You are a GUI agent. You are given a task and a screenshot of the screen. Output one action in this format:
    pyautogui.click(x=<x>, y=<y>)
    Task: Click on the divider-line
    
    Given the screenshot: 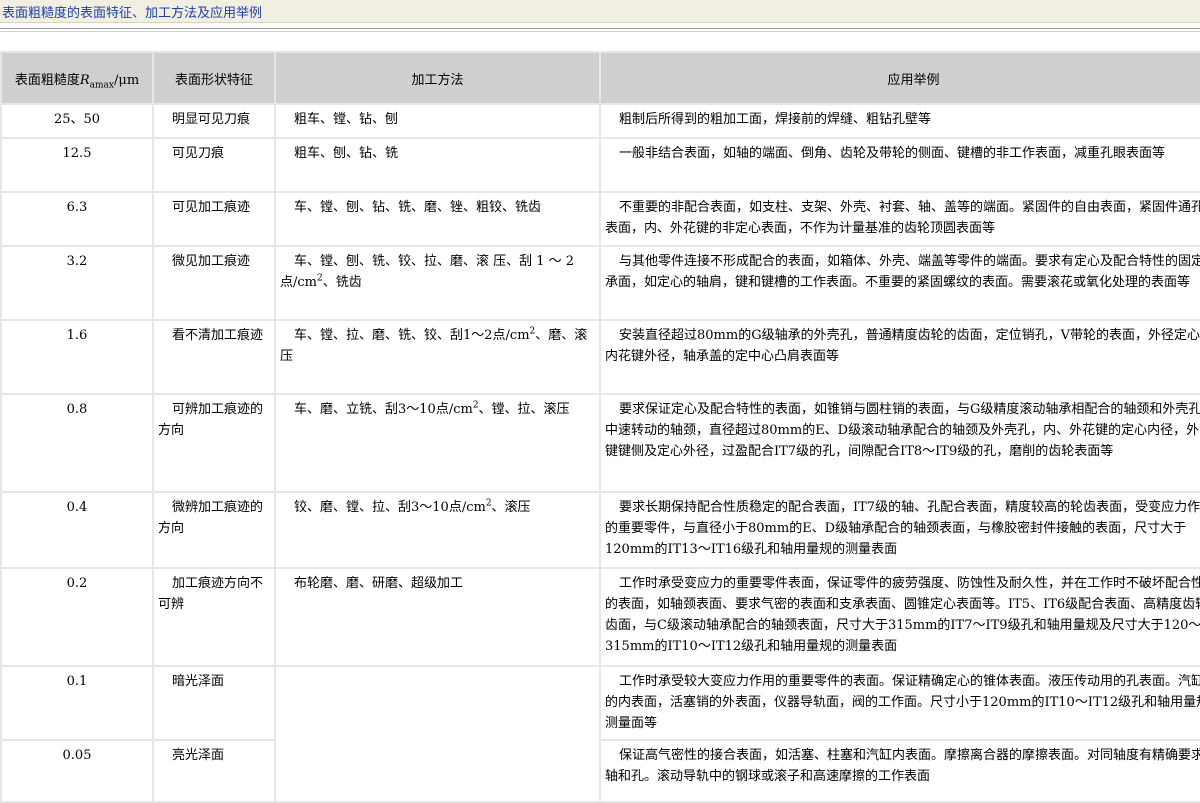 What is the action you would take?
    pyautogui.click(x=600, y=28)
    